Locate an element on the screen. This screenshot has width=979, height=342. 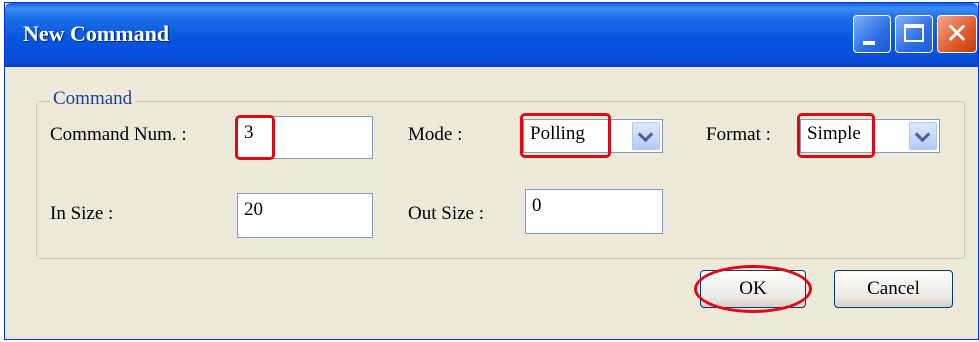
minimize-icon is located at coordinates (869, 43).